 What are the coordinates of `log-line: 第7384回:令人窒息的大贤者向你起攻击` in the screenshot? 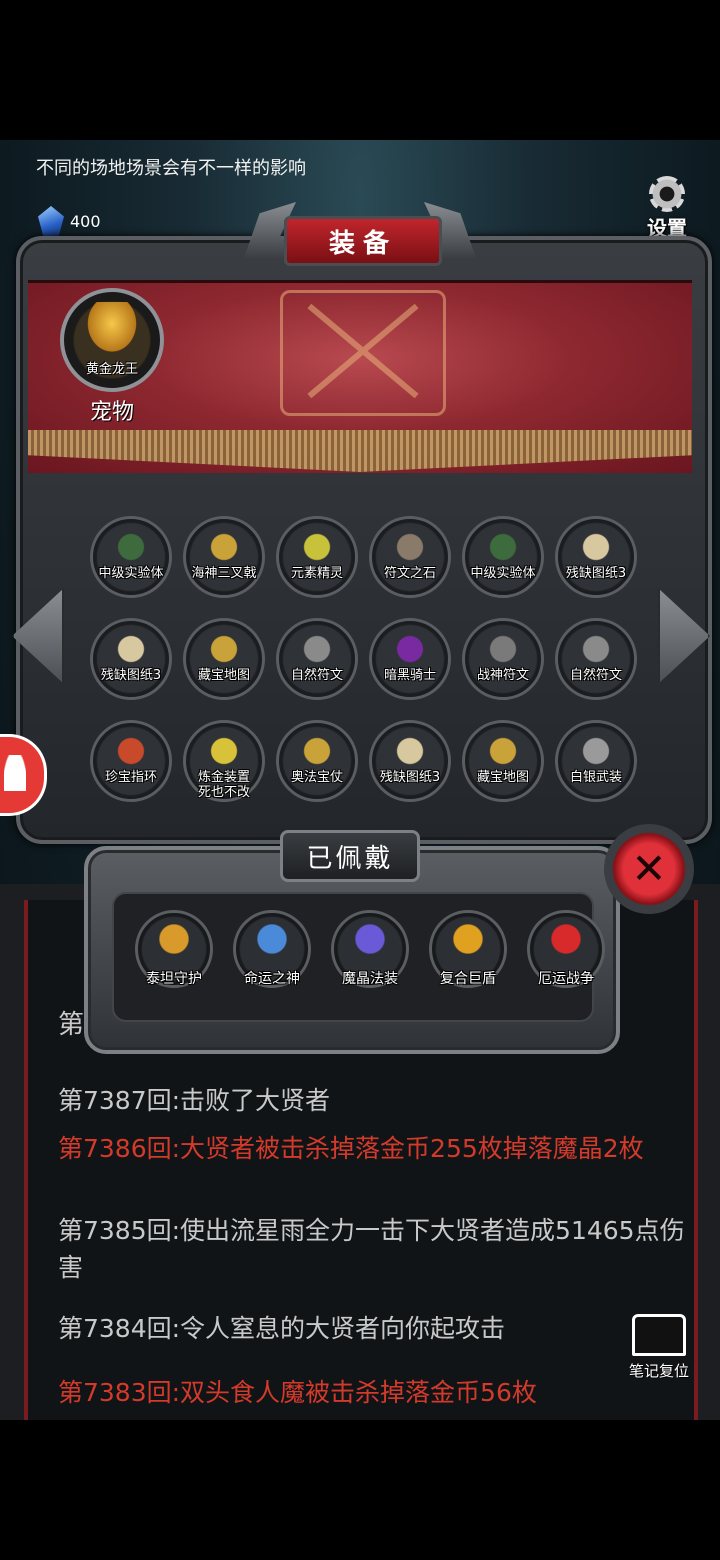 It's located at (282, 1328).